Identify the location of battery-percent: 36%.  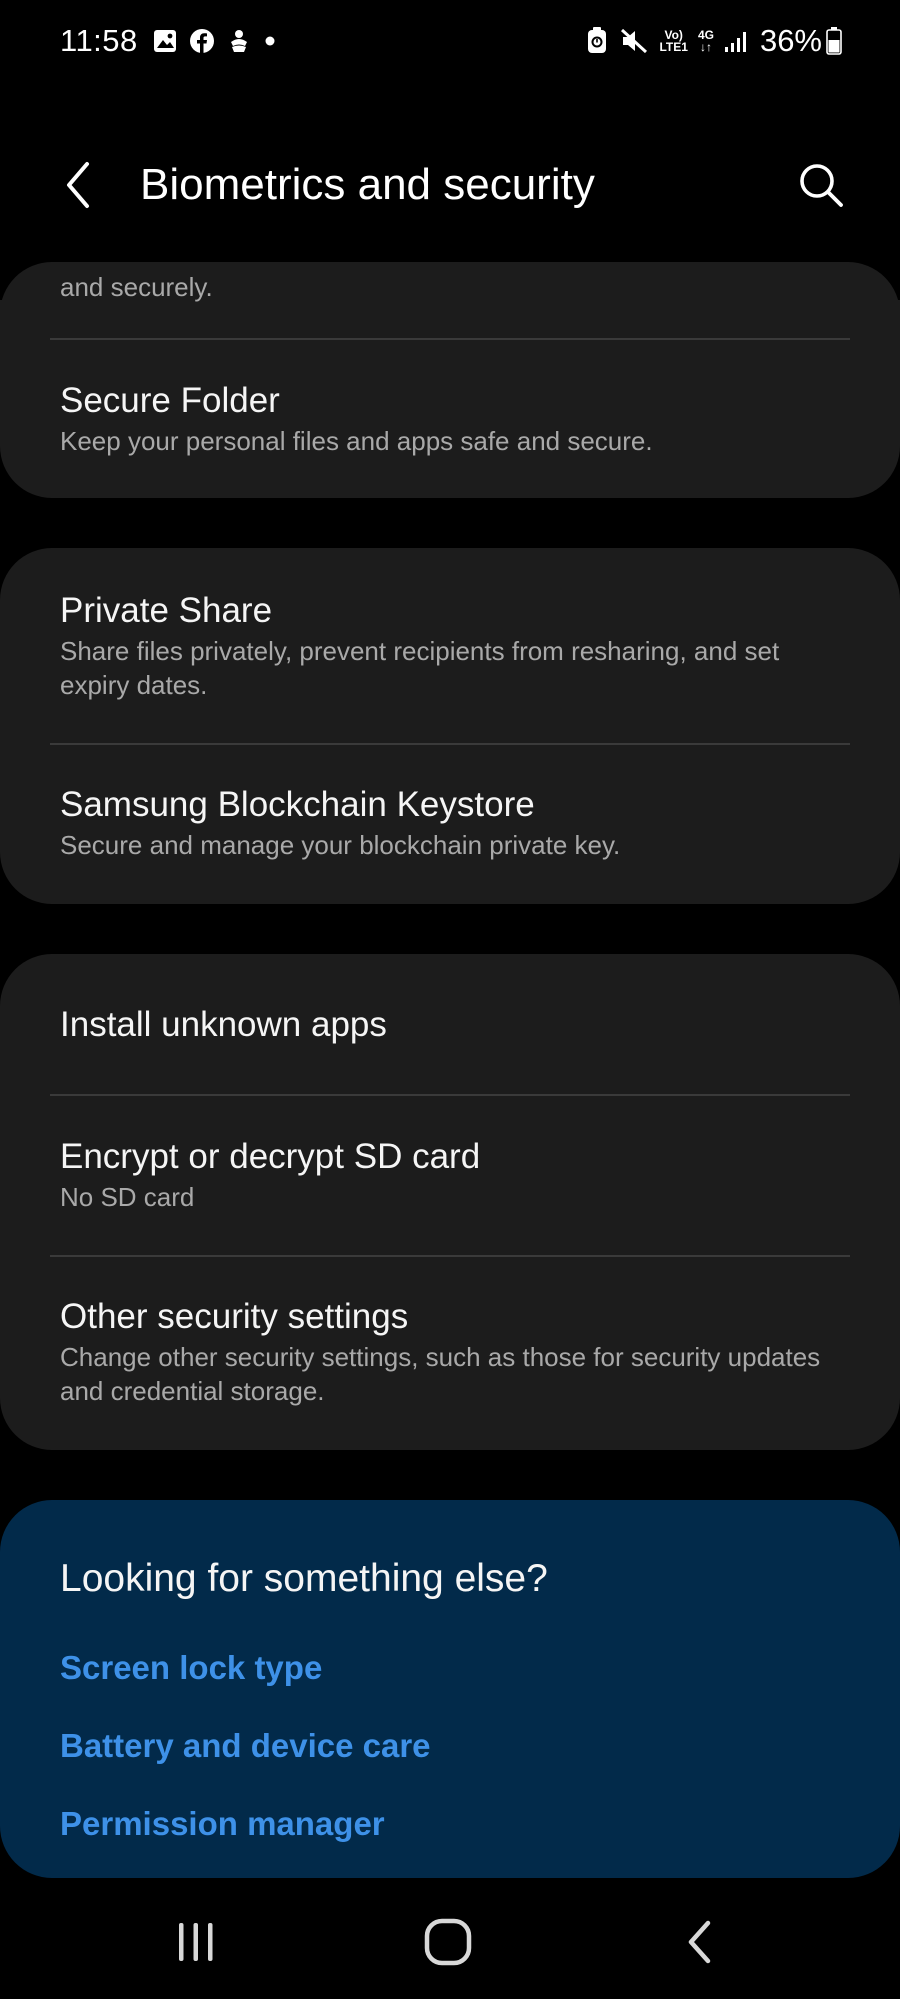
(790, 40).